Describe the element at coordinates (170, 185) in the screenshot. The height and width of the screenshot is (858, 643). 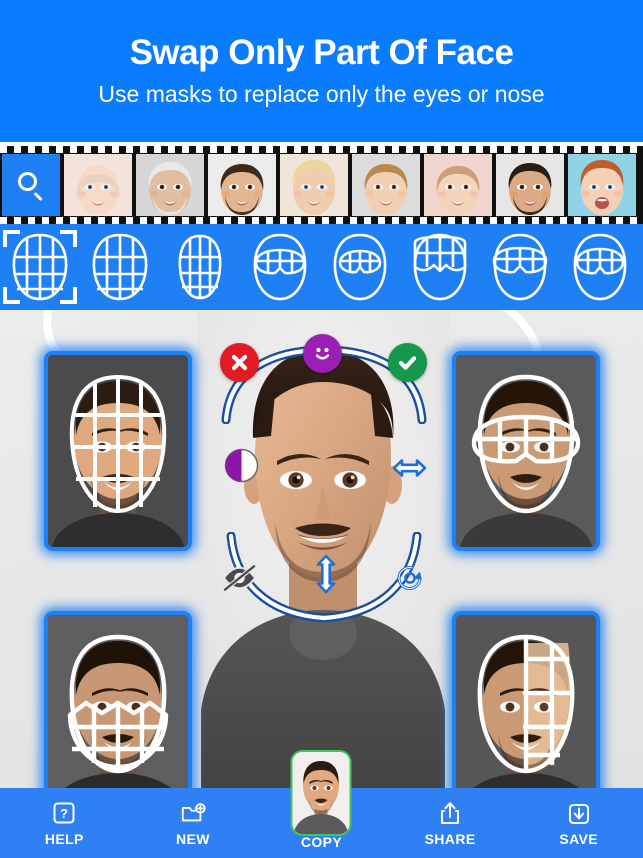
I see `elderly-man-face-thumbnail` at that location.